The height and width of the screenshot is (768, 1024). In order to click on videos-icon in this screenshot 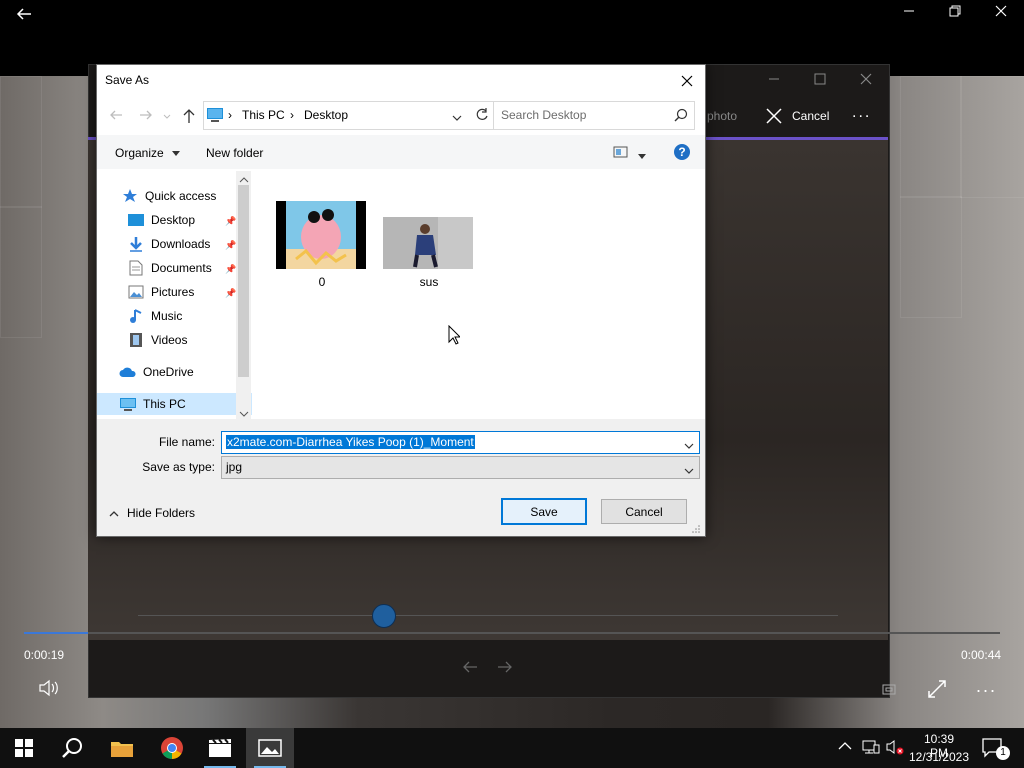, I will do `click(136, 340)`.